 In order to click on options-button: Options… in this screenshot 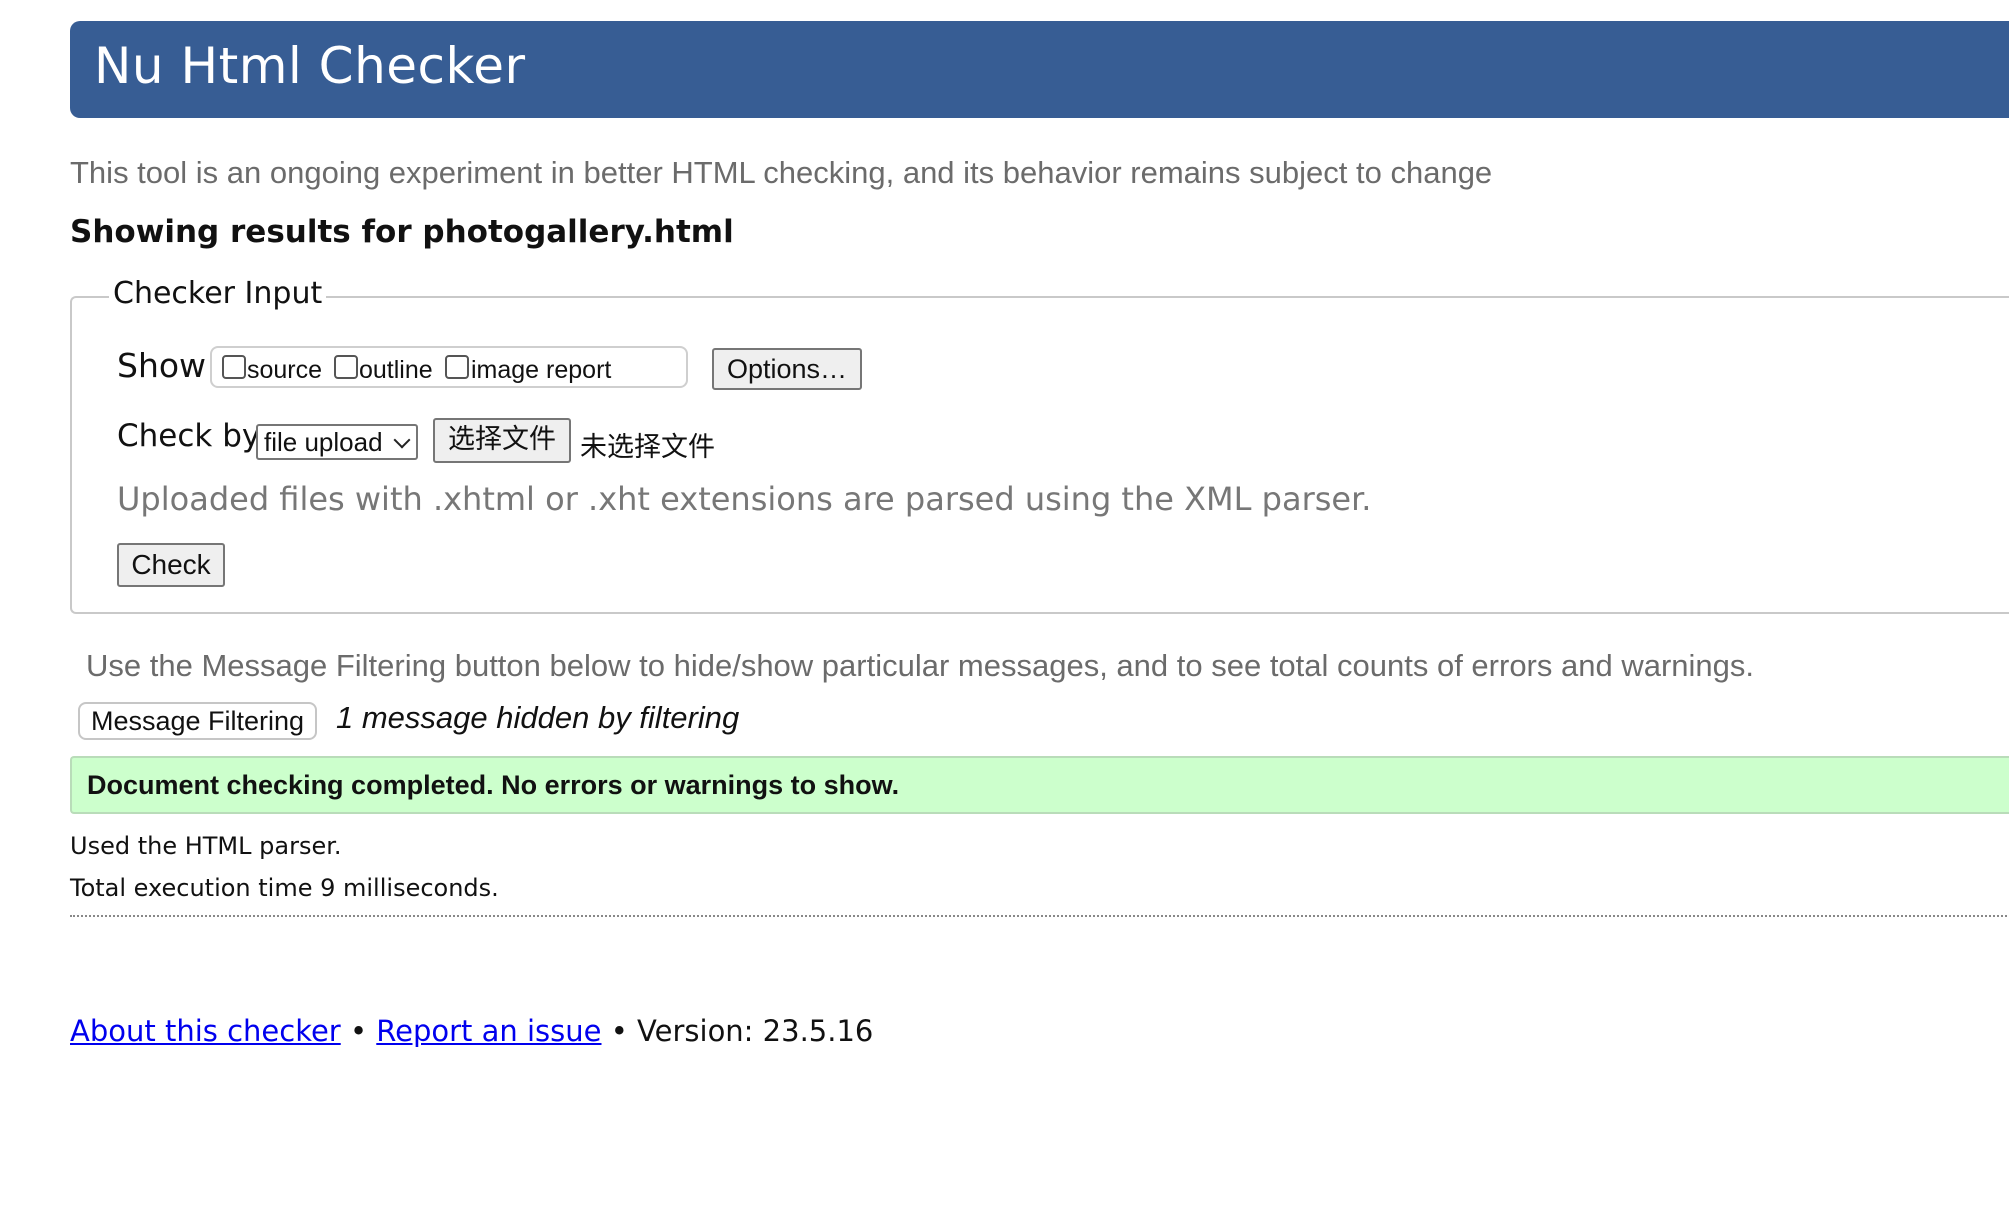, I will do `click(787, 369)`.